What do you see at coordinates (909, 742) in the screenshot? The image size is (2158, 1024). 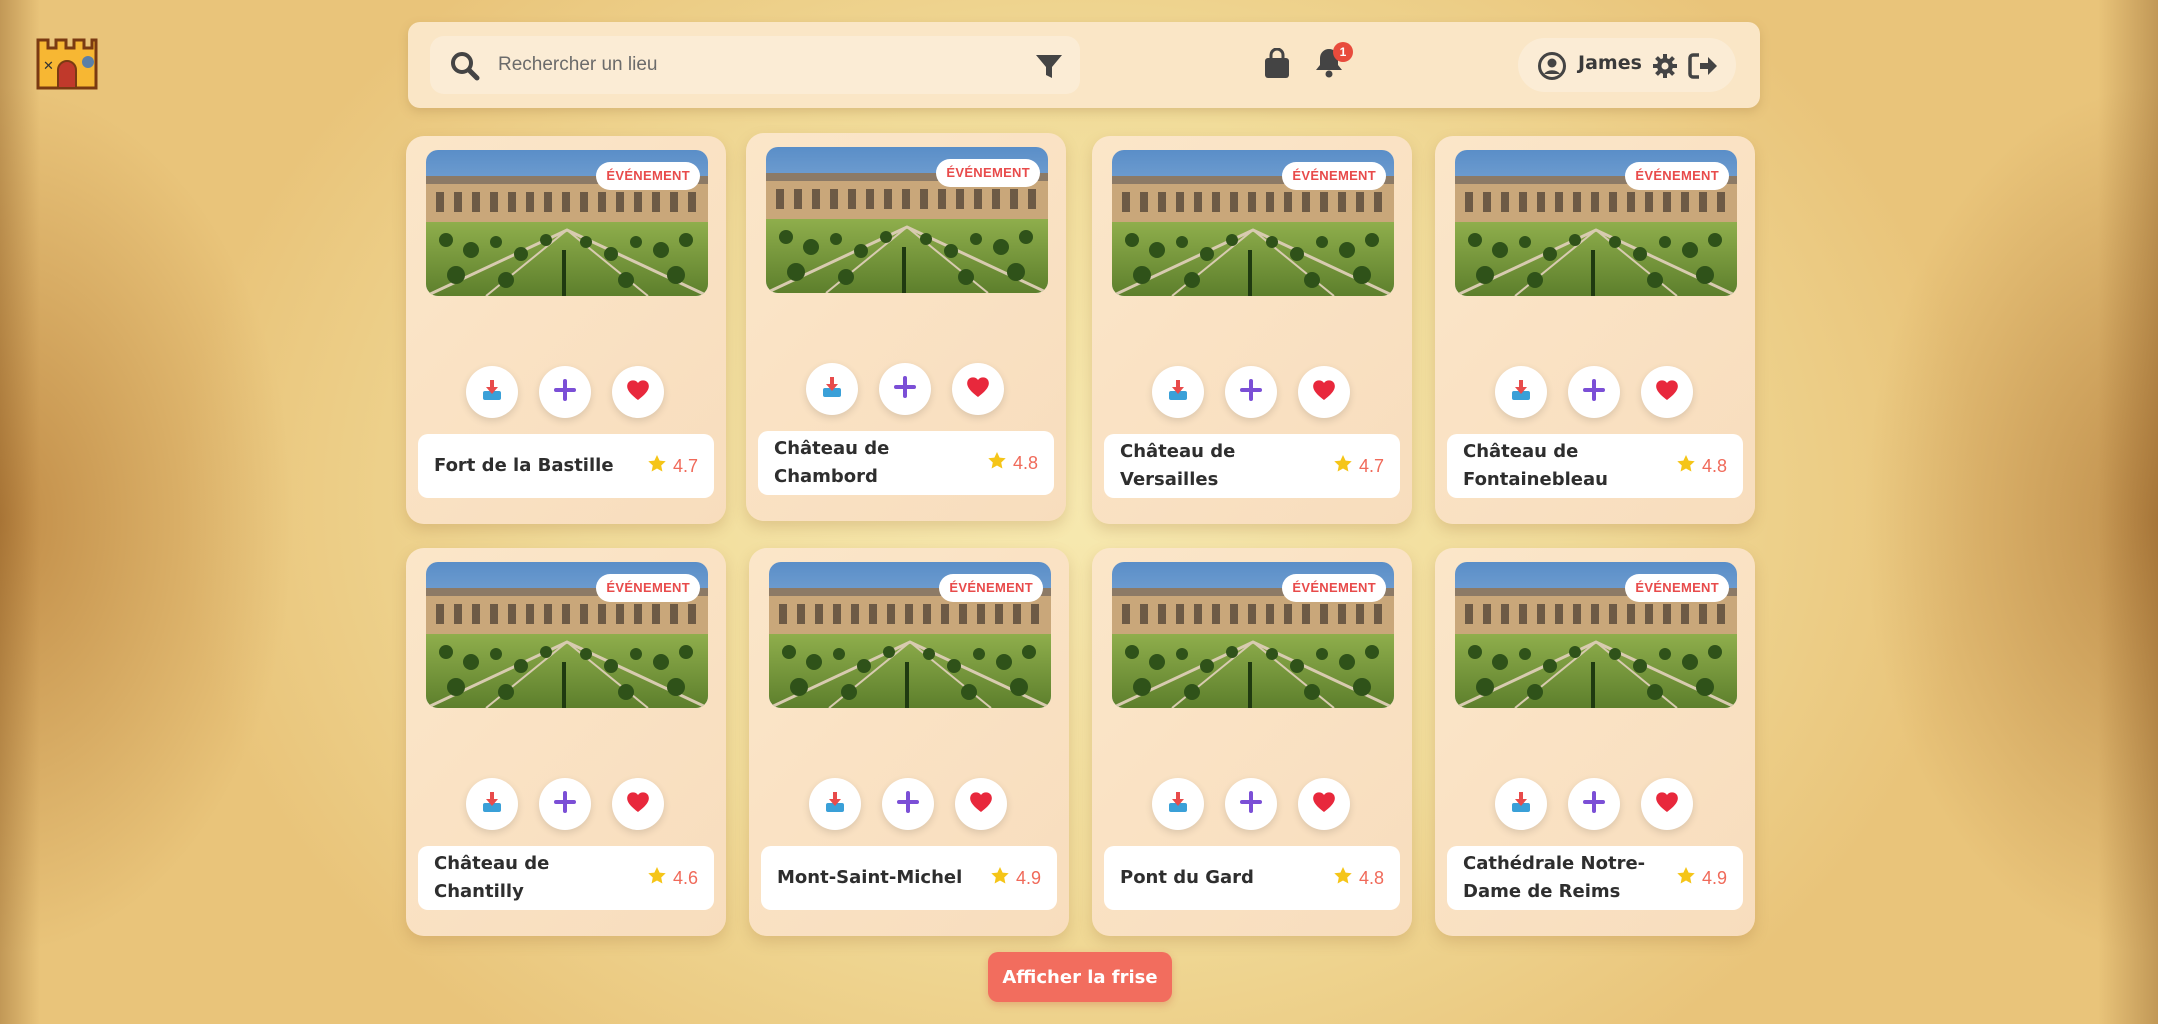 I see `place-card: ÉVÉNEMENT Mont-Saint-Michel 4.9` at bounding box center [909, 742].